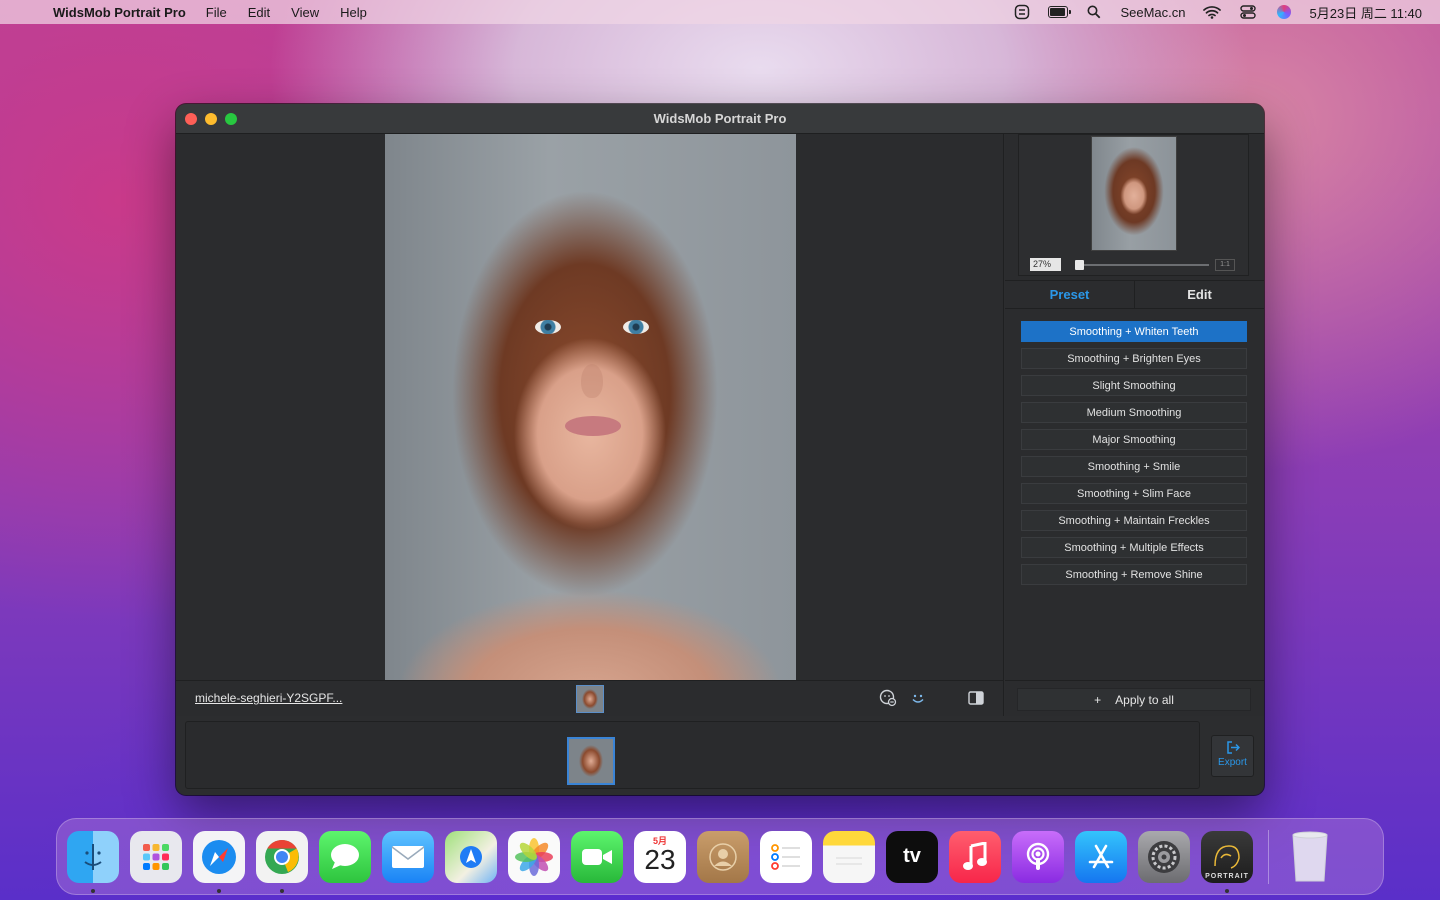  What do you see at coordinates (1134, 331) in the screenshot?
I see `preset-item: Smoothing + Whiten Teeth` at bounding box center [1134, 331].